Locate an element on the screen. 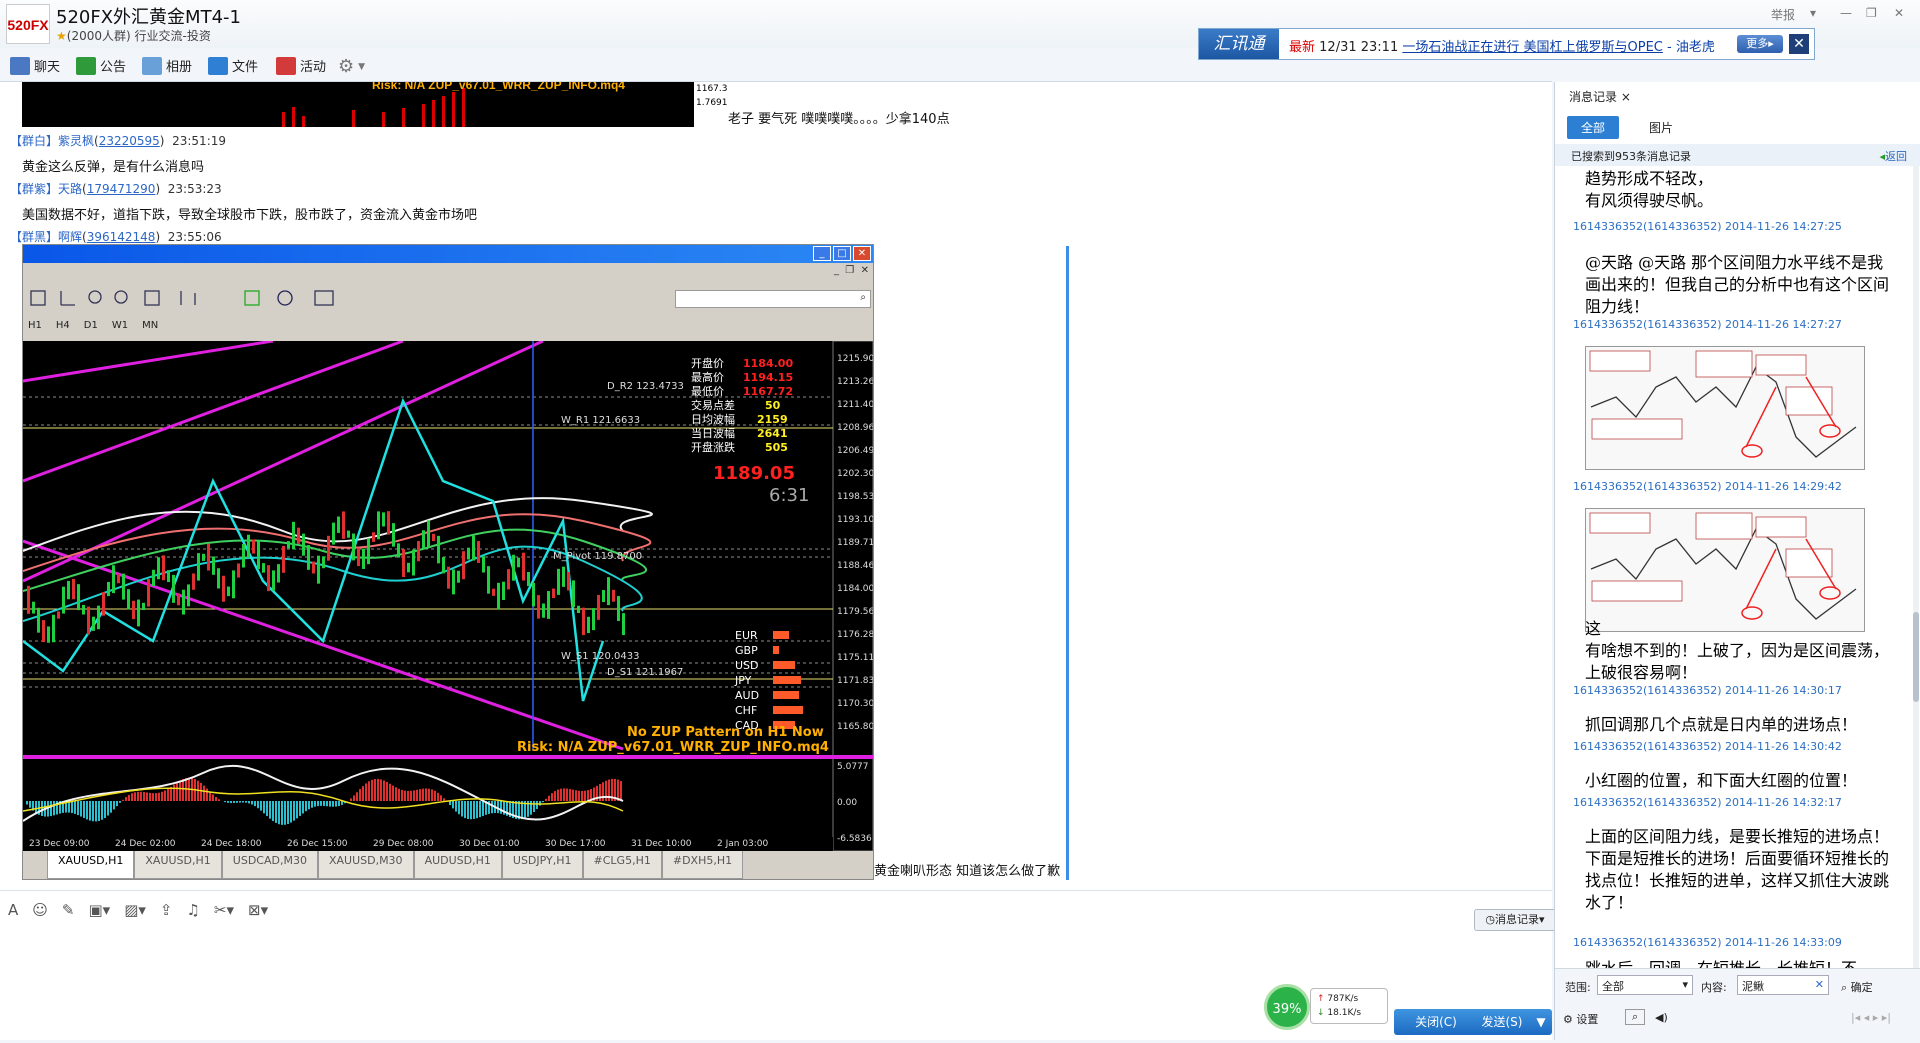 This screenshot has width=1920, height=1043. history-message-text: 跳水后，回调，在短推长，长推短！不 is located at coordinates (1738, 963).